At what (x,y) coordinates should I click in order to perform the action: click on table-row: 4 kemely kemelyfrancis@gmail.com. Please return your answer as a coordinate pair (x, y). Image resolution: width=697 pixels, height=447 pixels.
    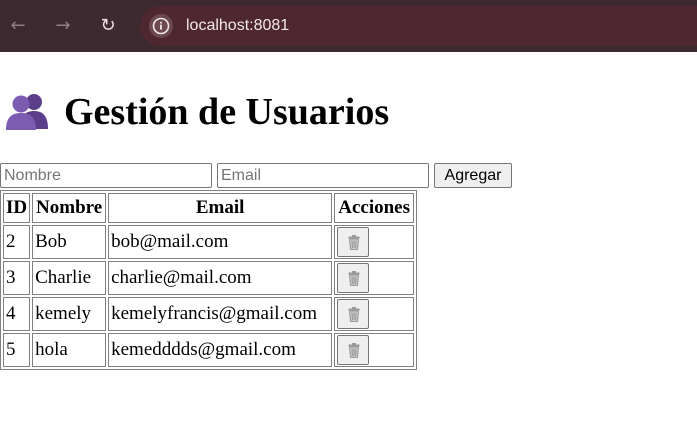
    Looking at the image, I should click on (209, 314).